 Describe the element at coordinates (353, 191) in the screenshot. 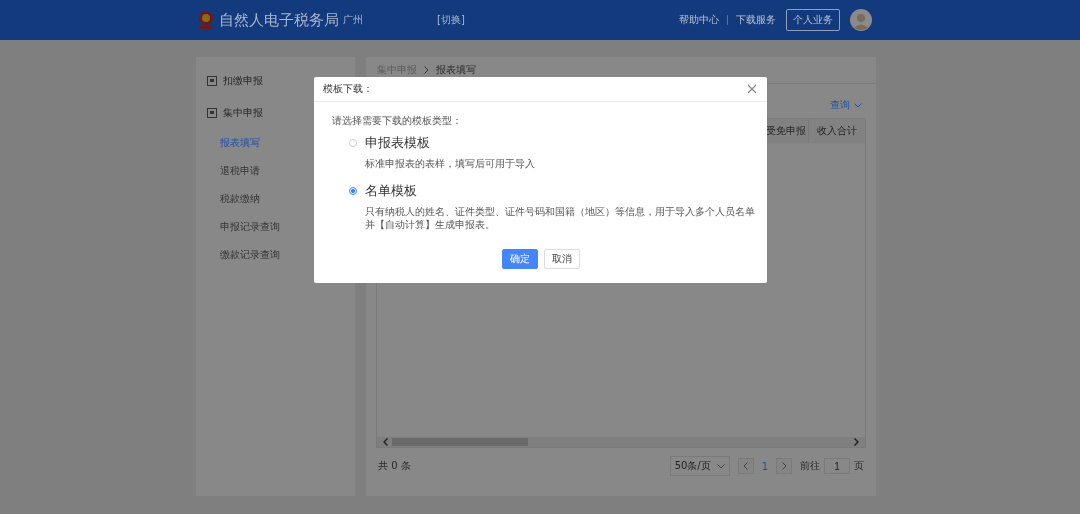

I see `radio-button` at that location.